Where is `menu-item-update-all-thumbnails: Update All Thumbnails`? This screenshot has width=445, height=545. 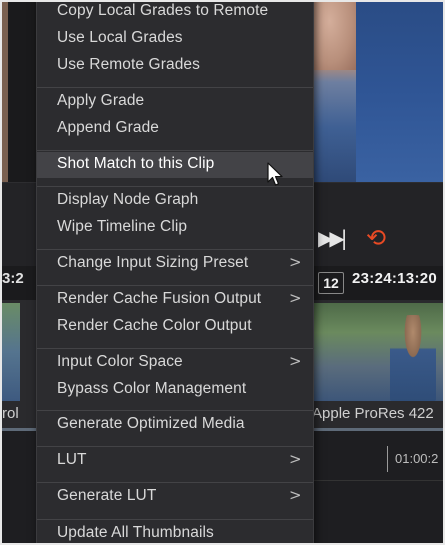
menu-item-update-all-thumbnails: Update All Thumbnails is located at coordinates (175, 533).